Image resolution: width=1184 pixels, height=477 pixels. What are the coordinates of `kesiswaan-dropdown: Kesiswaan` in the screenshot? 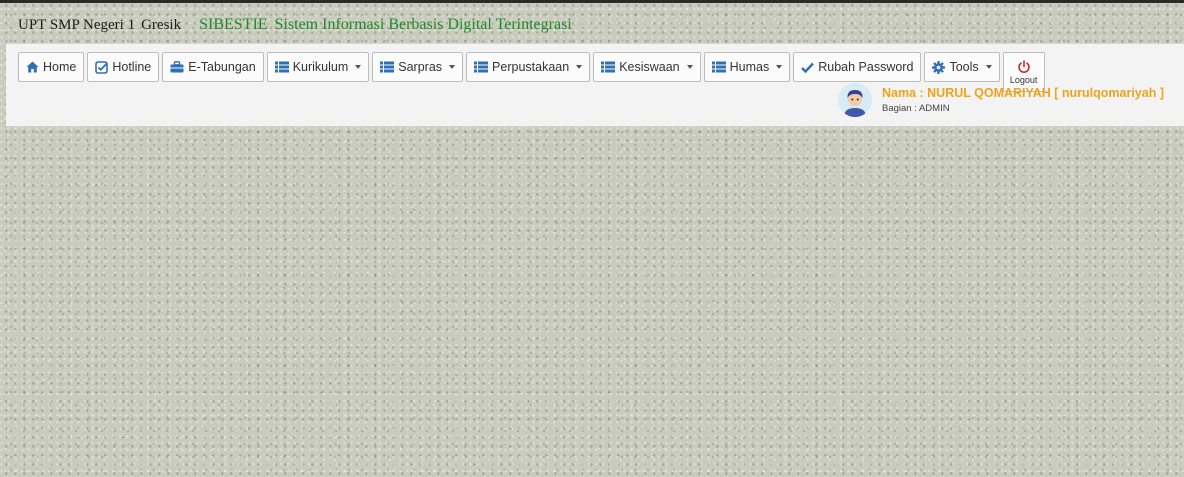 It's located at (647, 67).